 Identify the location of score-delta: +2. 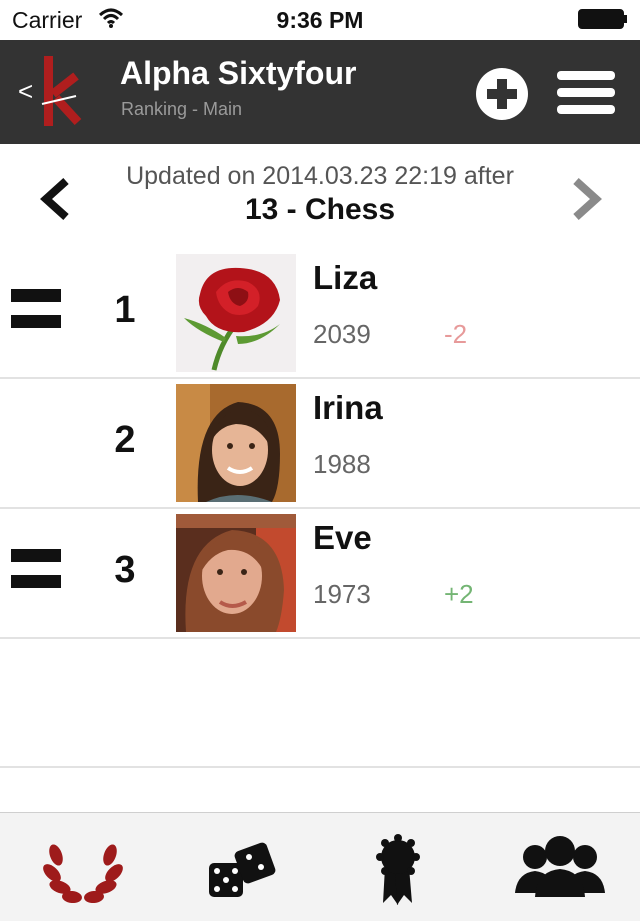
(459, 594).